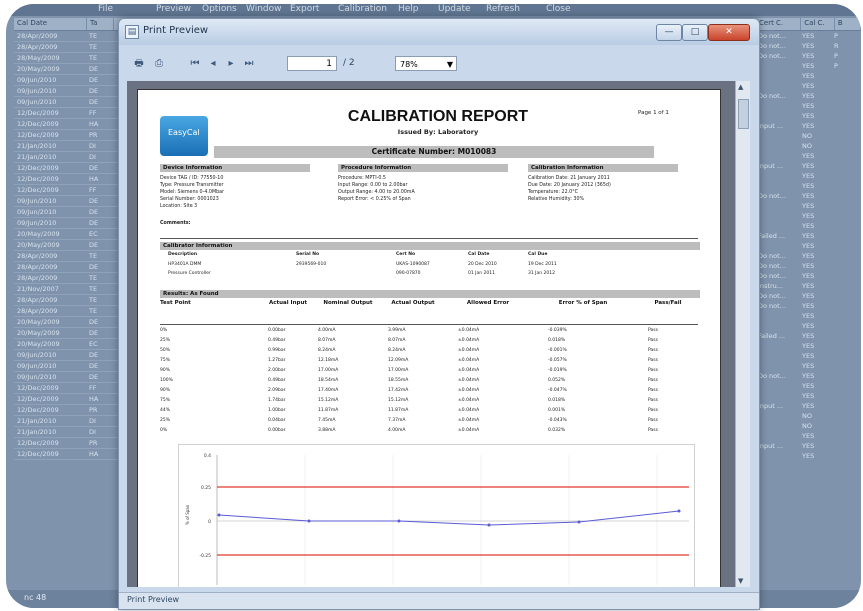  I want to click on table-row: Instru... YES, so click(808, 286).